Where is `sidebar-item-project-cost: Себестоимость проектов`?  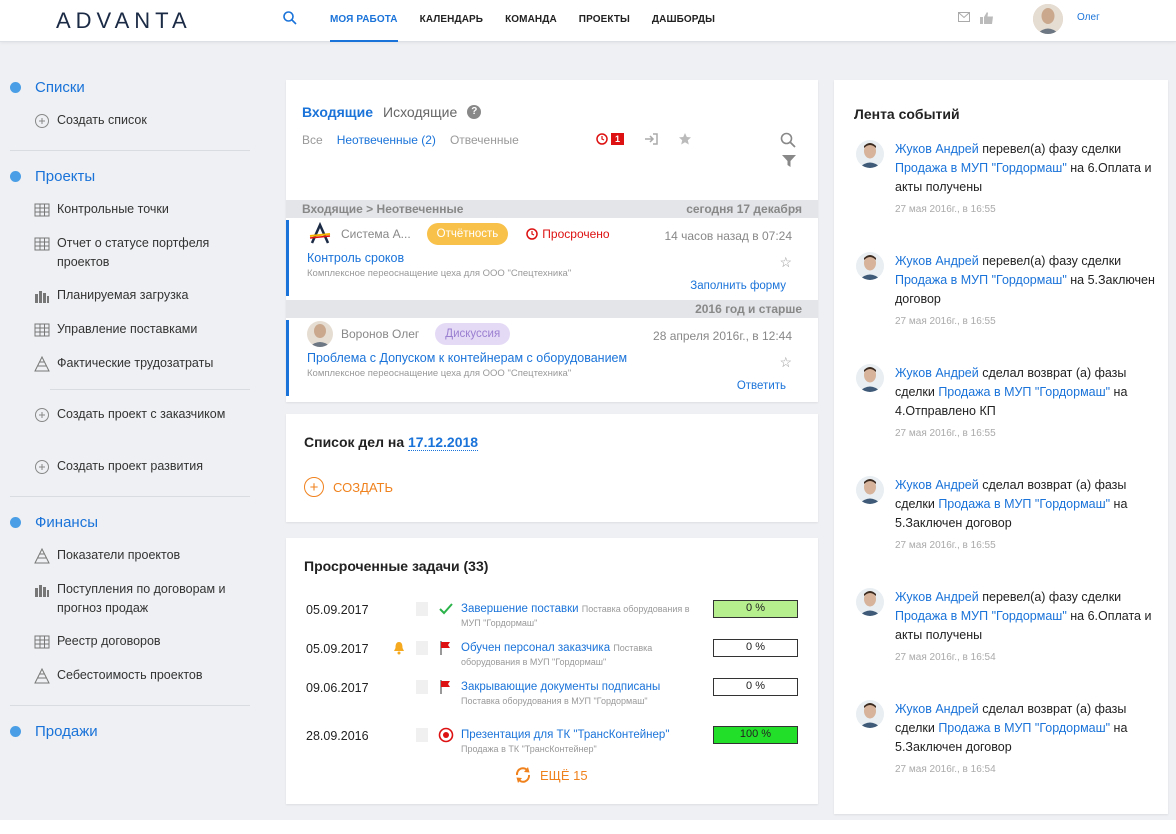
sidebar-item-project-cost: Себестоимость проектов is located at coordinates (136, 676).